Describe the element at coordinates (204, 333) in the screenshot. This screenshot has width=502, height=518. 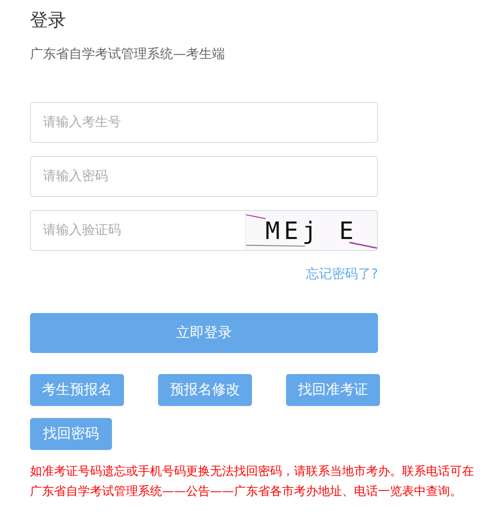
I see `login-button: 立即登录` at that location.